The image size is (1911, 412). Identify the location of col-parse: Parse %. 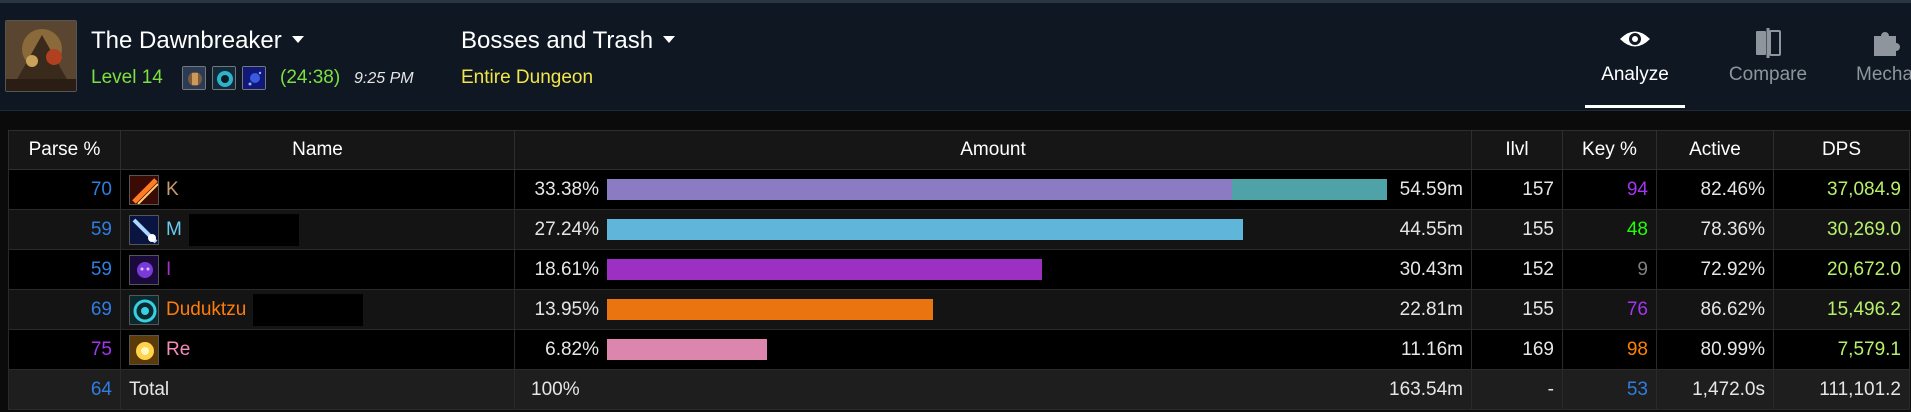
(64, 150).